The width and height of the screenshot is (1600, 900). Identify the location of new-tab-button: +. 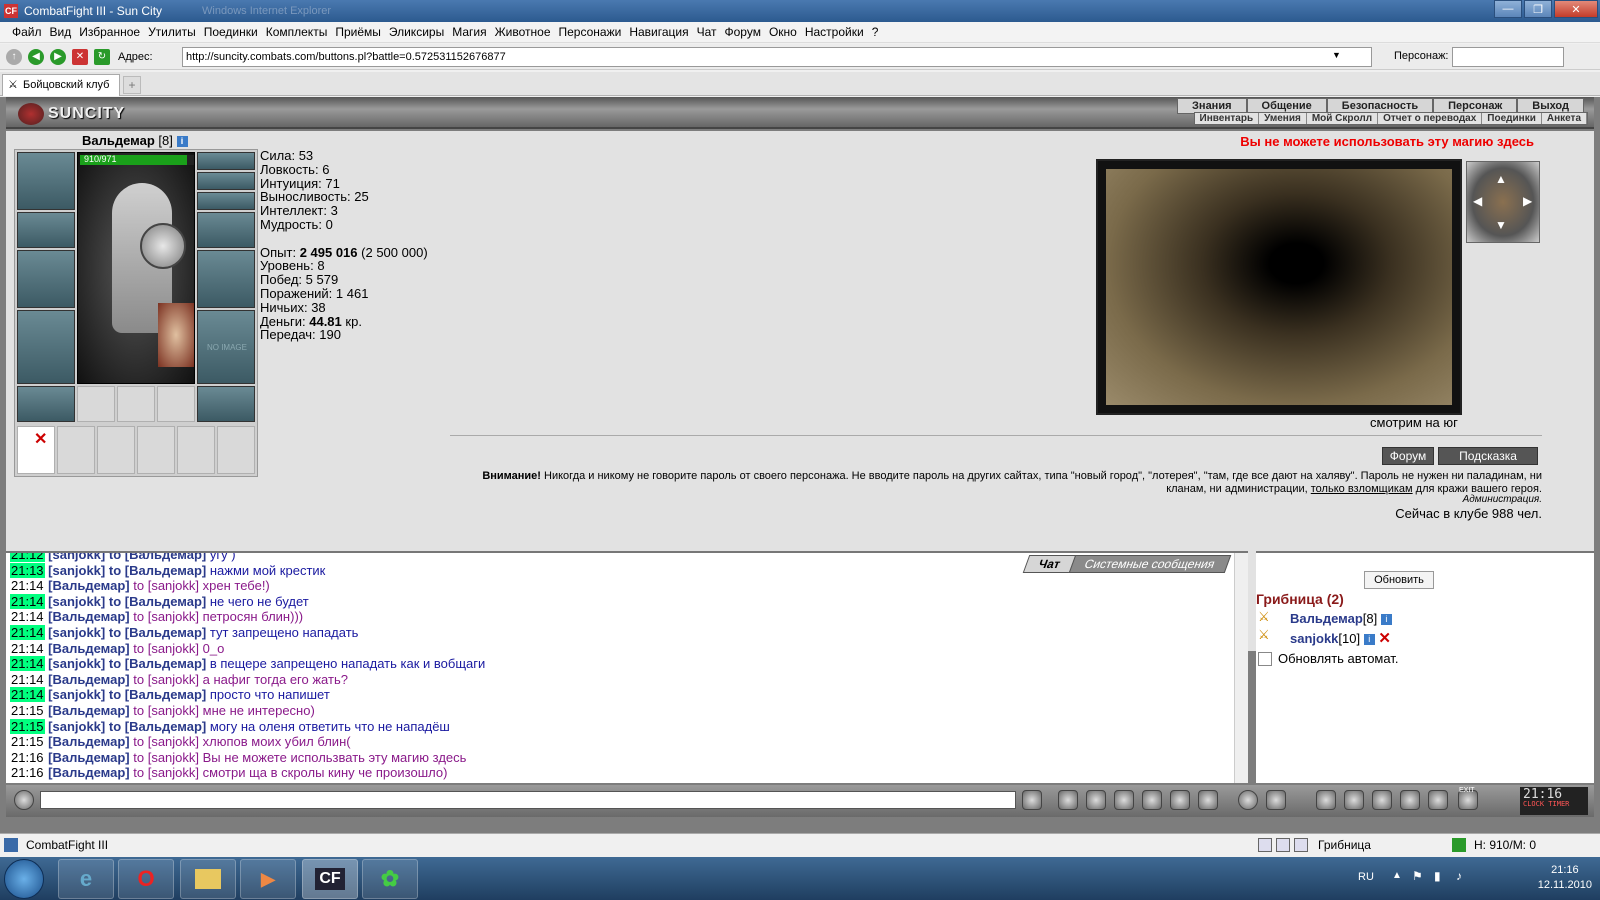
(132, 85).